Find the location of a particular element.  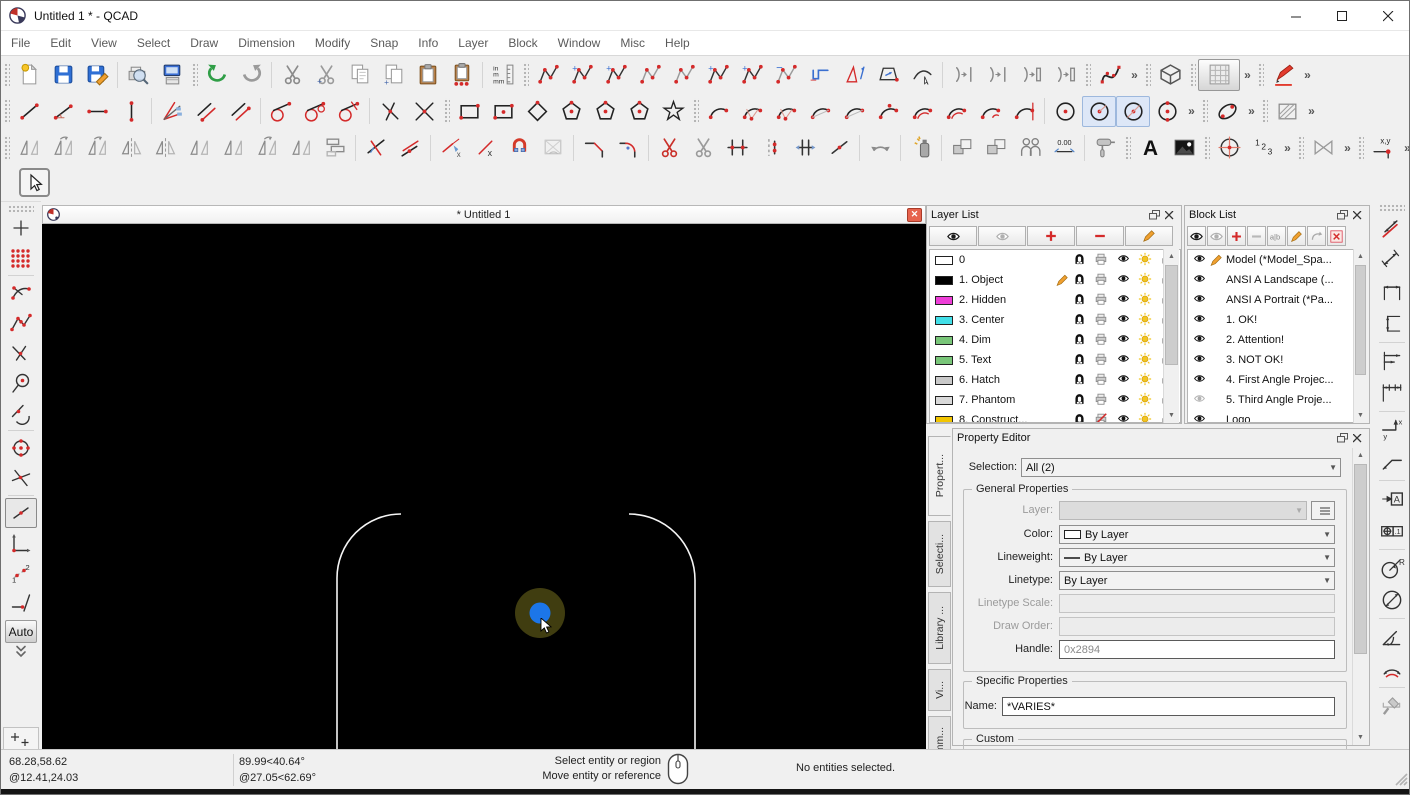

document-title-bar: * Untitled 1 ✕ is located at coordinates (484, 214).